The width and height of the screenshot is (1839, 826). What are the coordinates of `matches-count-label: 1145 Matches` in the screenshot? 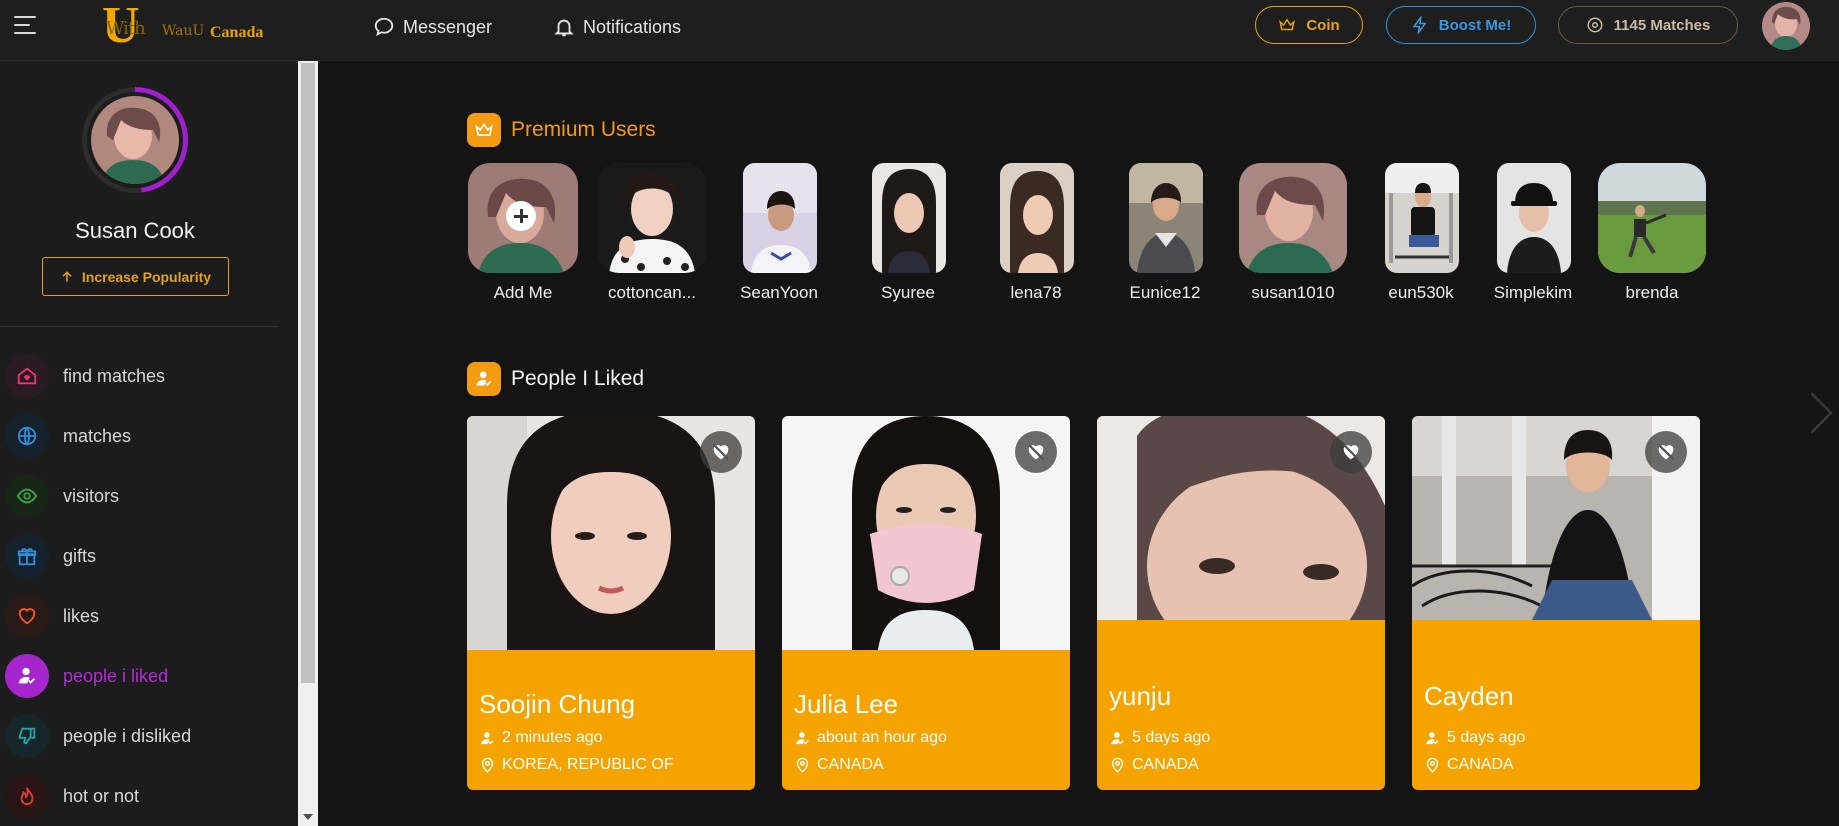 It's located at (1662, 25).